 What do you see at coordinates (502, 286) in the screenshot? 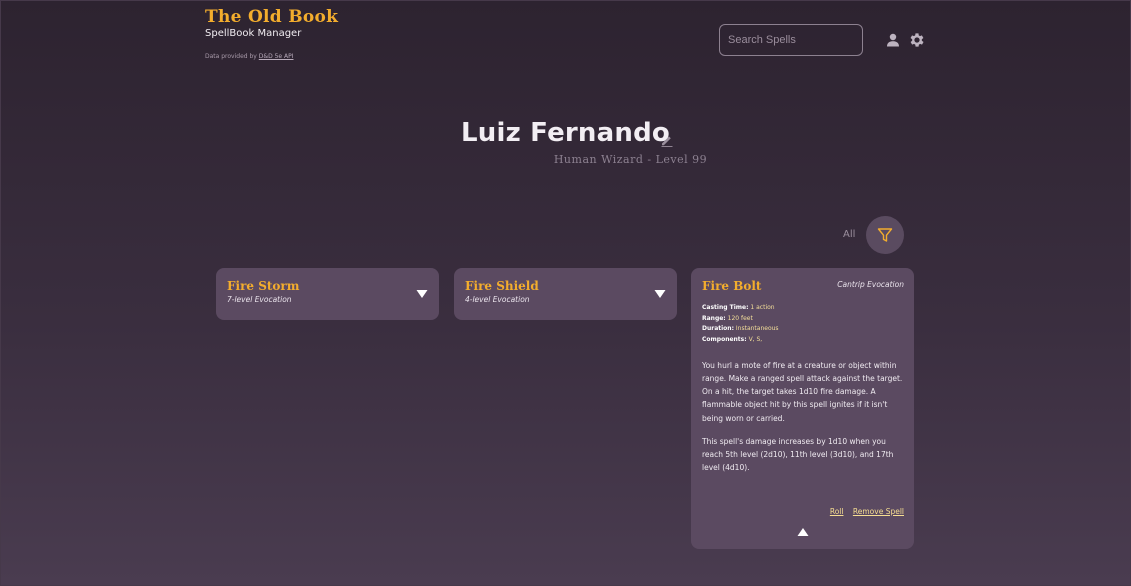
I see `spell-title: Fire Shield` at bounding box center [502, 286].